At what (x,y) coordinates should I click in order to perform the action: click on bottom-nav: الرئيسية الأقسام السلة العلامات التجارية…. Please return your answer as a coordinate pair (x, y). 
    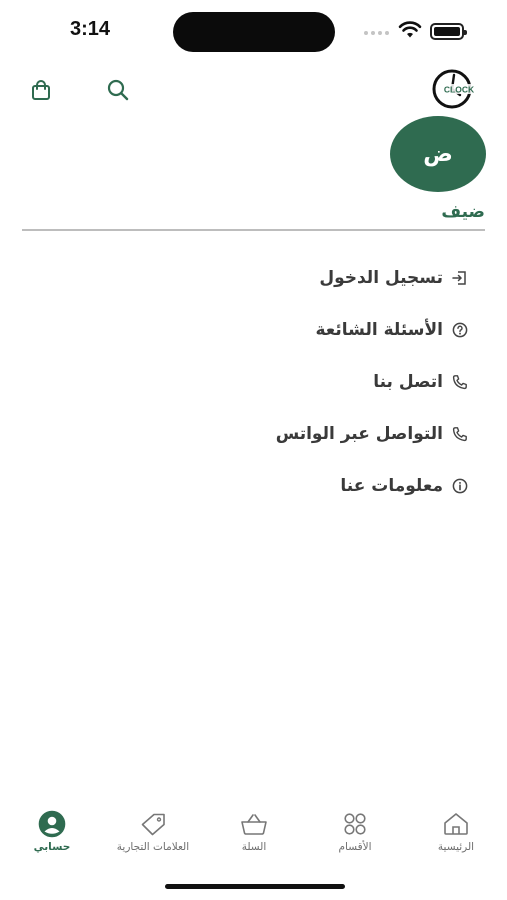
    Looking at the image, I should click on (253, 835).